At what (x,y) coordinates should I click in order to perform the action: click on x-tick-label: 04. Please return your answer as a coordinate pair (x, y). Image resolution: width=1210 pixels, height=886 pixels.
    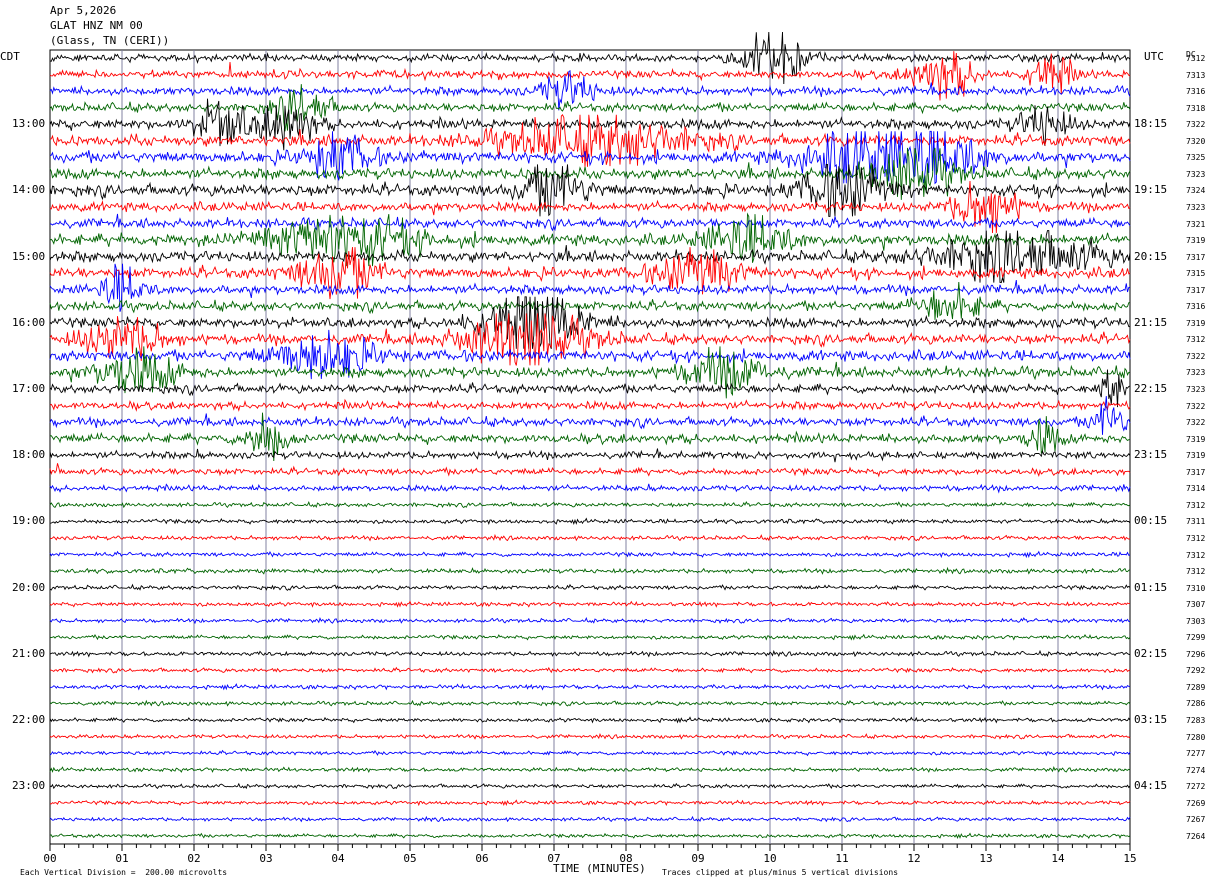
    Looking at the image, I should click on (338, 858).